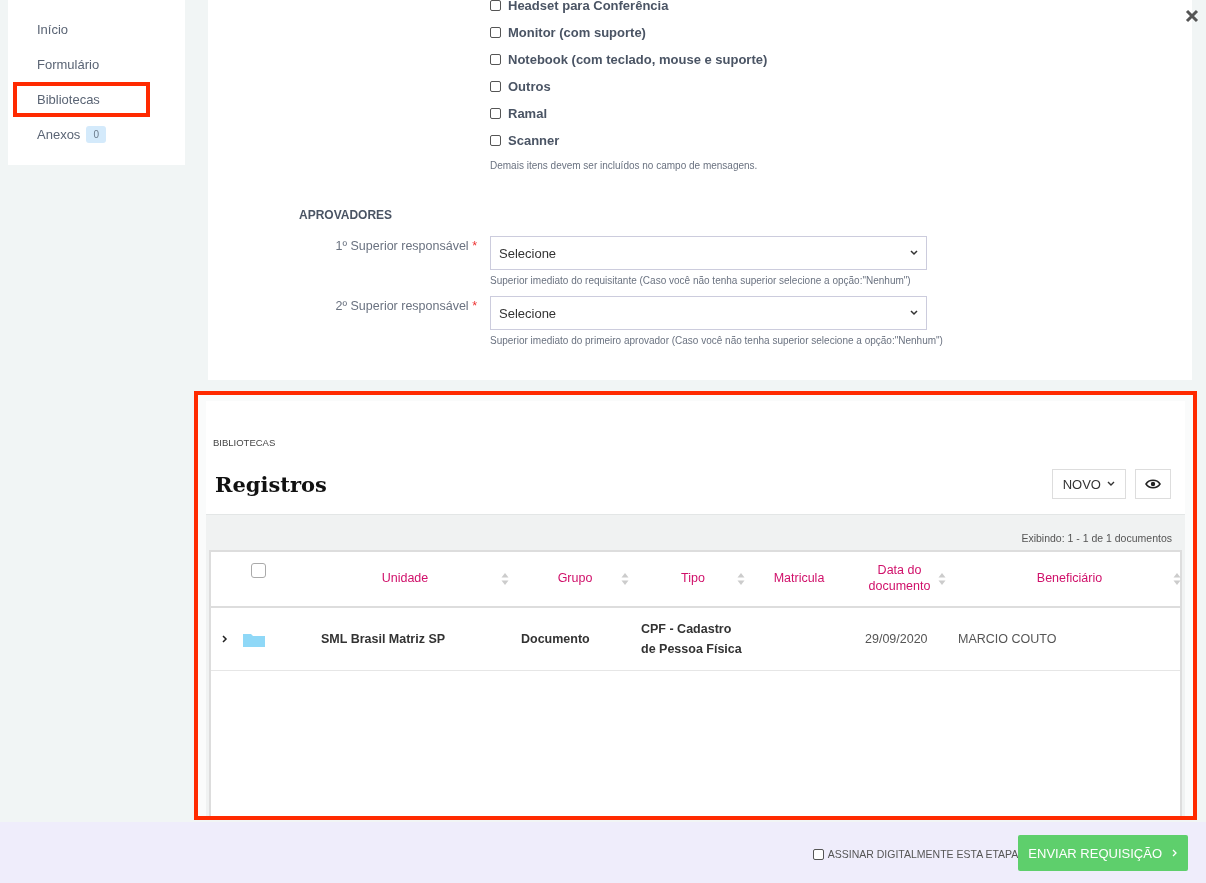 The width and height of the screenshot is (1206, 883). What do you see at coordinates (254, 639) in the screenshot?
I see `folder-icon` at bounding box center [254, 639].